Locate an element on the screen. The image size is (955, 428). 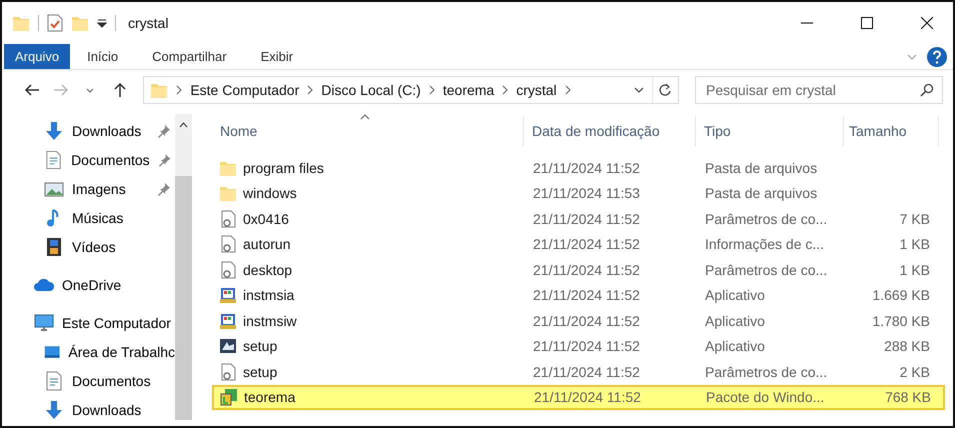
breadcrumb: crystal is located at coordinates (536, 90).